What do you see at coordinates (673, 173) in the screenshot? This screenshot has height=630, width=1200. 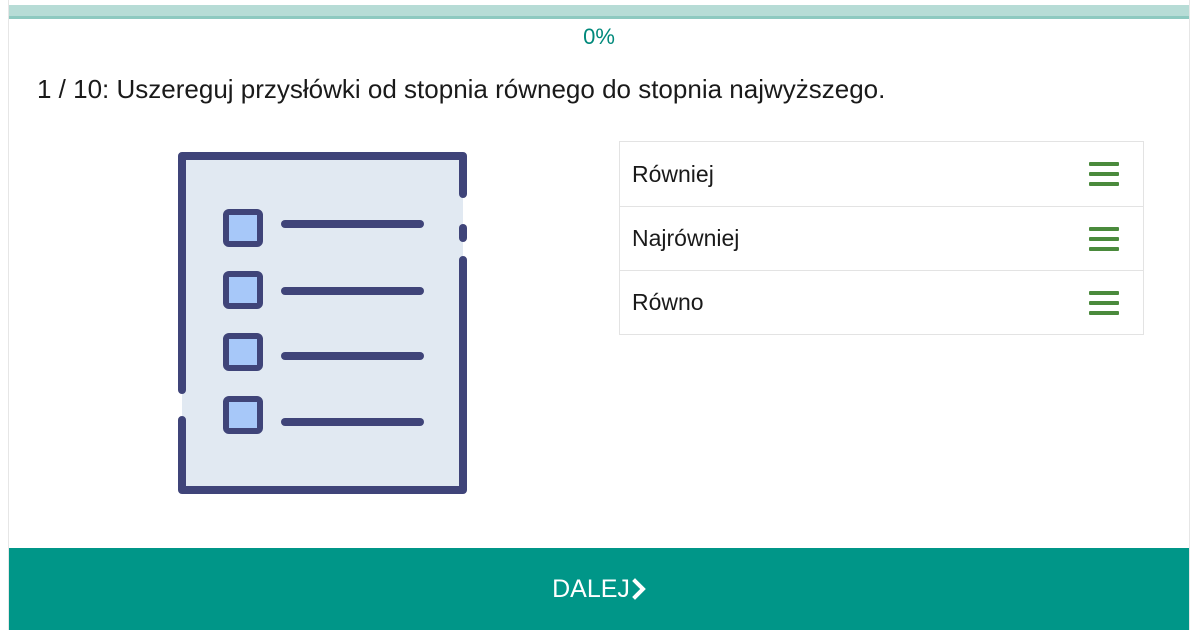 I see `answer-label: Równiej` at bounding box center [673, 173].